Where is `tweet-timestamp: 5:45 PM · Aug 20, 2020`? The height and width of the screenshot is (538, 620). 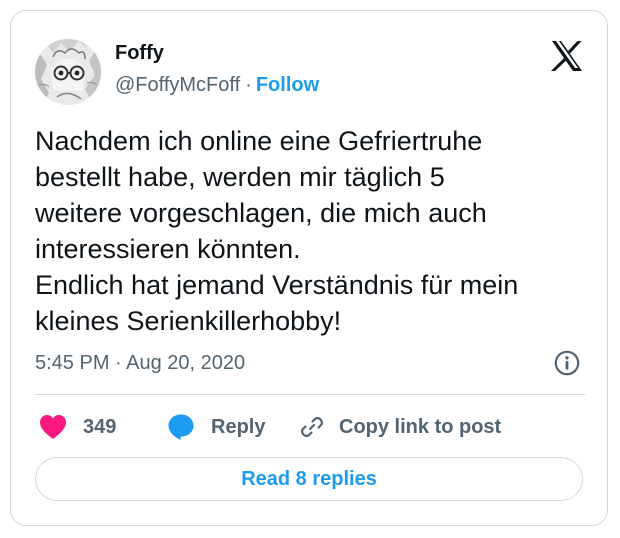 tweet-timestamp: 5:45 PM · Aug 20, 2020 is located at coordinates (140, 363).